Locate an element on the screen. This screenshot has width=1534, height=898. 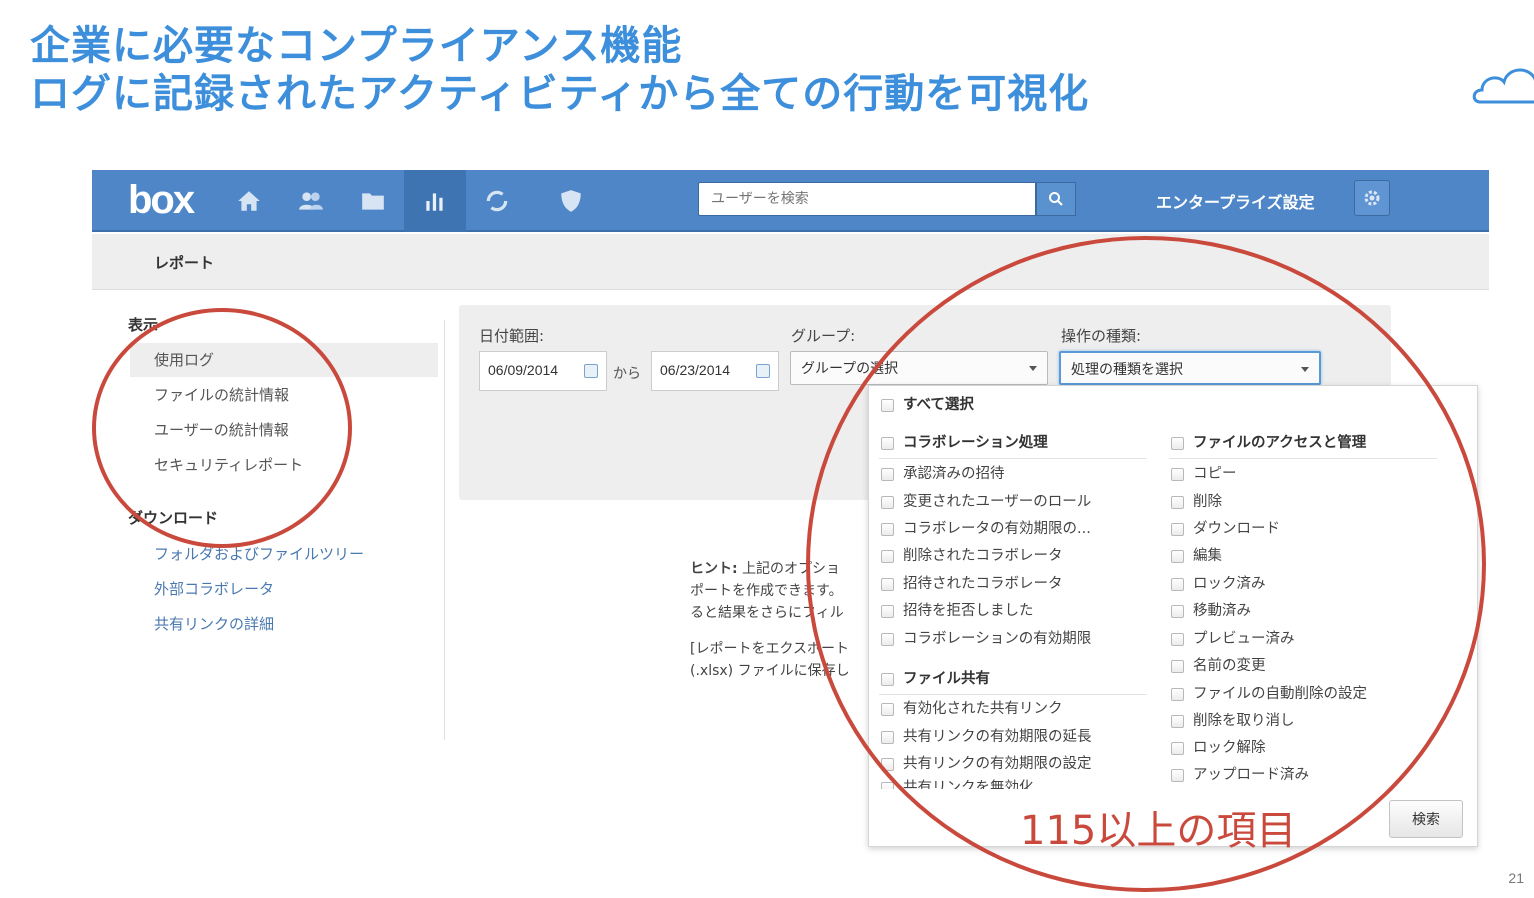
sidebar-item-usage-log: 使用ログ is located at coordinates (284, 360).